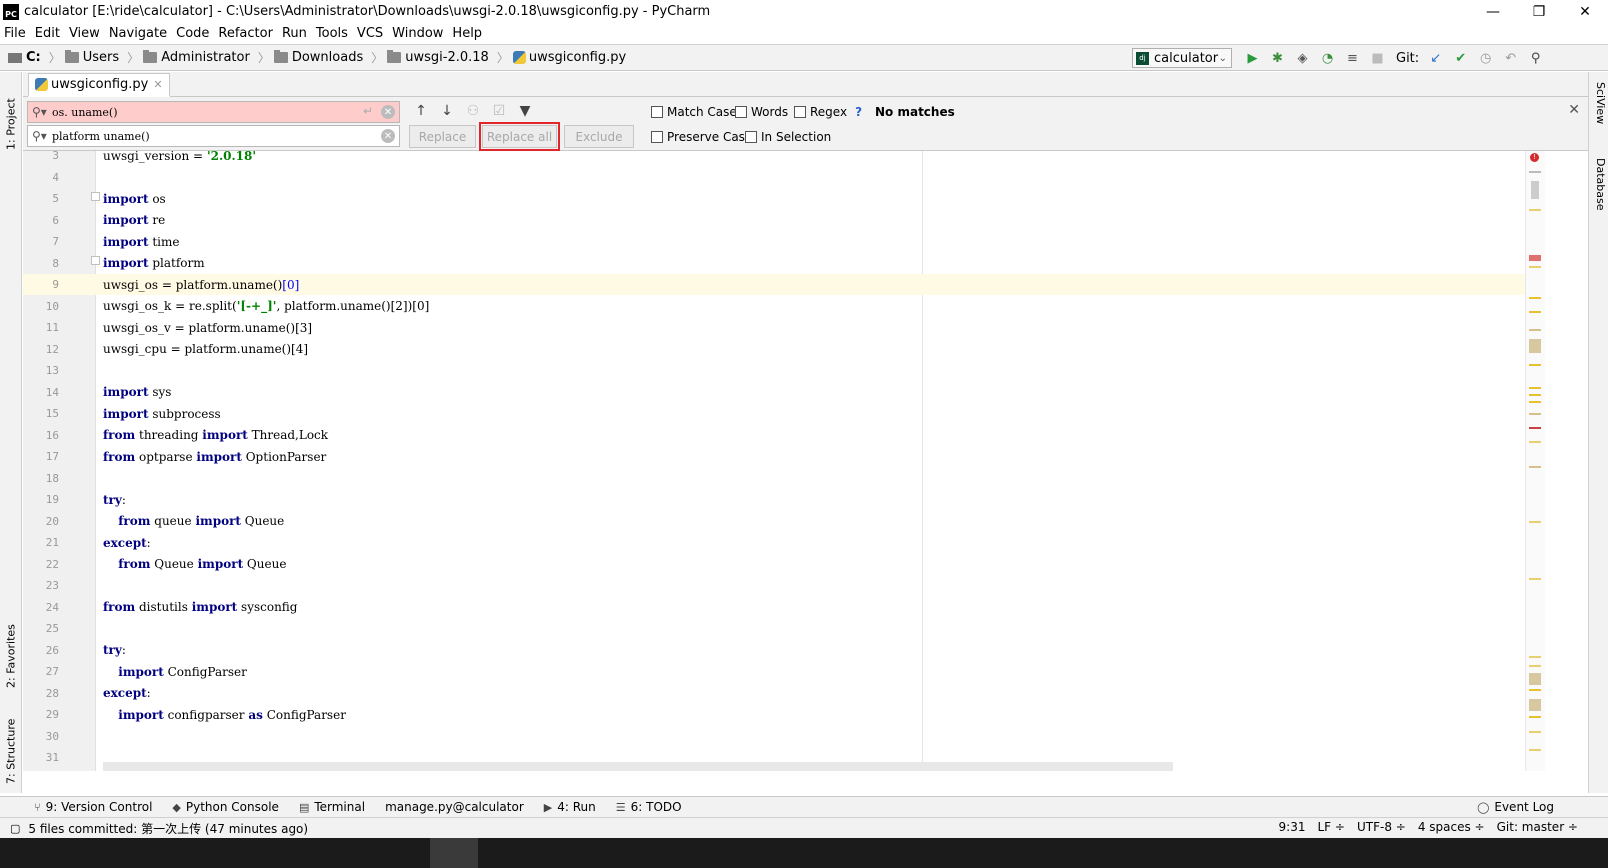 This screenshot has height=868, width=1608. What do you see at coordinates (15, 828) in the screenshot?
I see `status-toggle-icon: ▢` at bounding box center [15, 828].